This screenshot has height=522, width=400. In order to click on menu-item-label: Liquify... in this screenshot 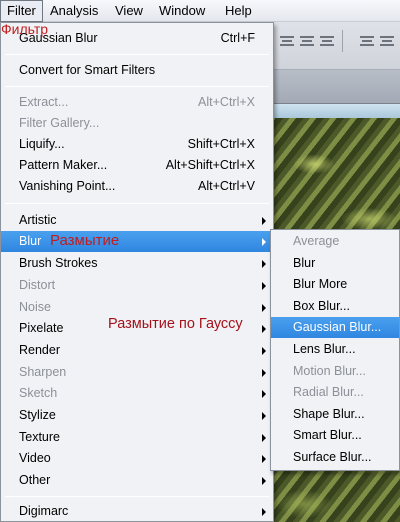, I will do `click(42, 144)`.